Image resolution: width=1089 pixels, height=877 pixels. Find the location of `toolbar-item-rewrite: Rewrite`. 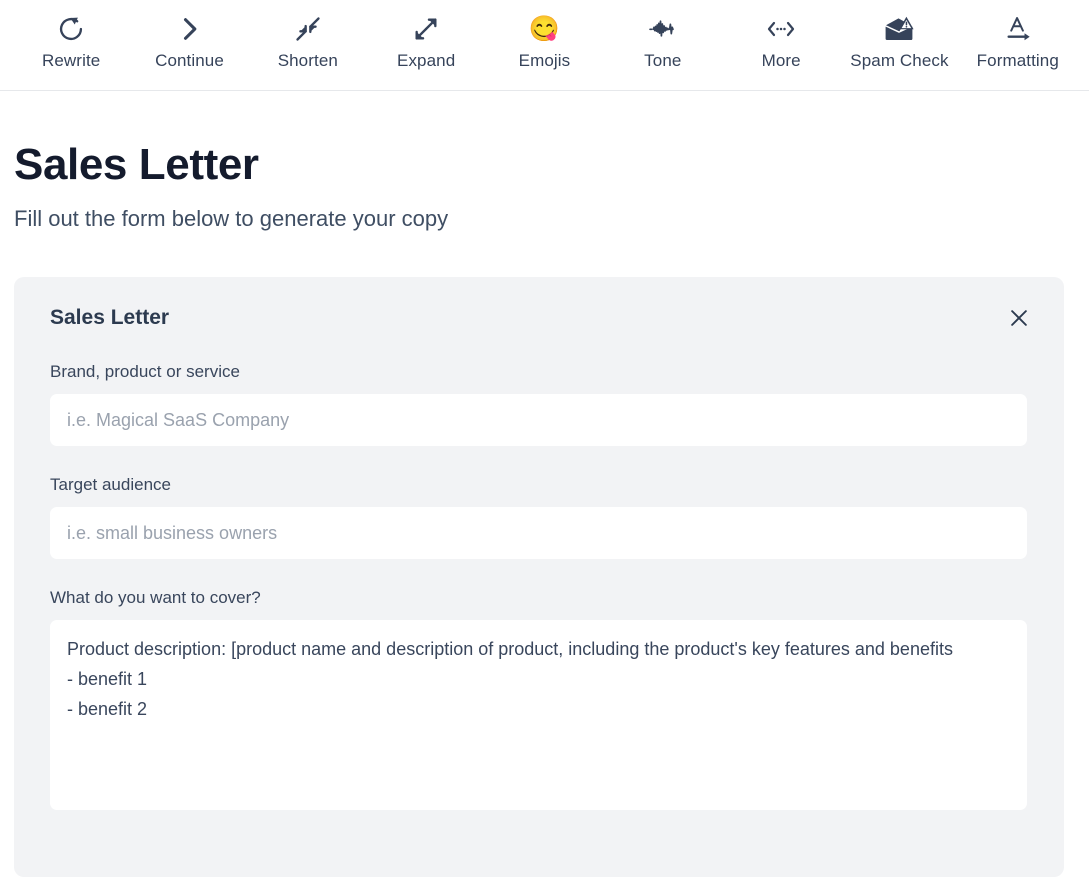

toolbar-item-rewrite: Rewrite is located at coordinates (71, 41).